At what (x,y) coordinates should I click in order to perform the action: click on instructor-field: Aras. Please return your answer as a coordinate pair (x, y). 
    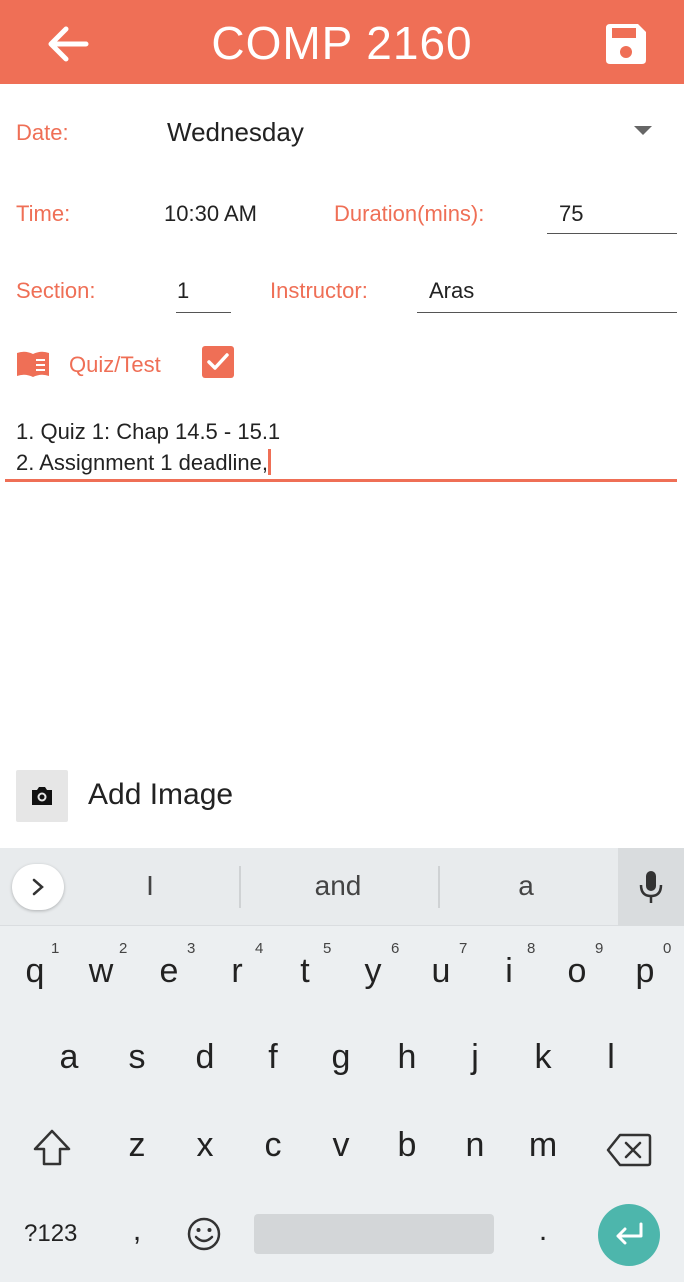
    Looking at the image, I should click on (451, 291).